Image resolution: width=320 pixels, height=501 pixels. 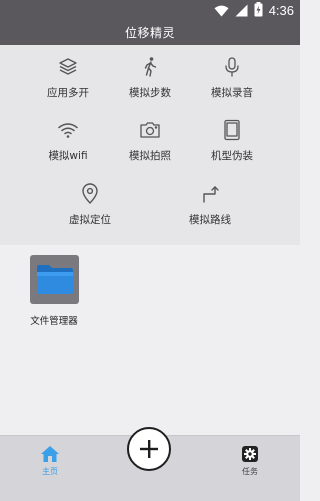 I want to click on wifi-icon, so click(x=68, y=130).